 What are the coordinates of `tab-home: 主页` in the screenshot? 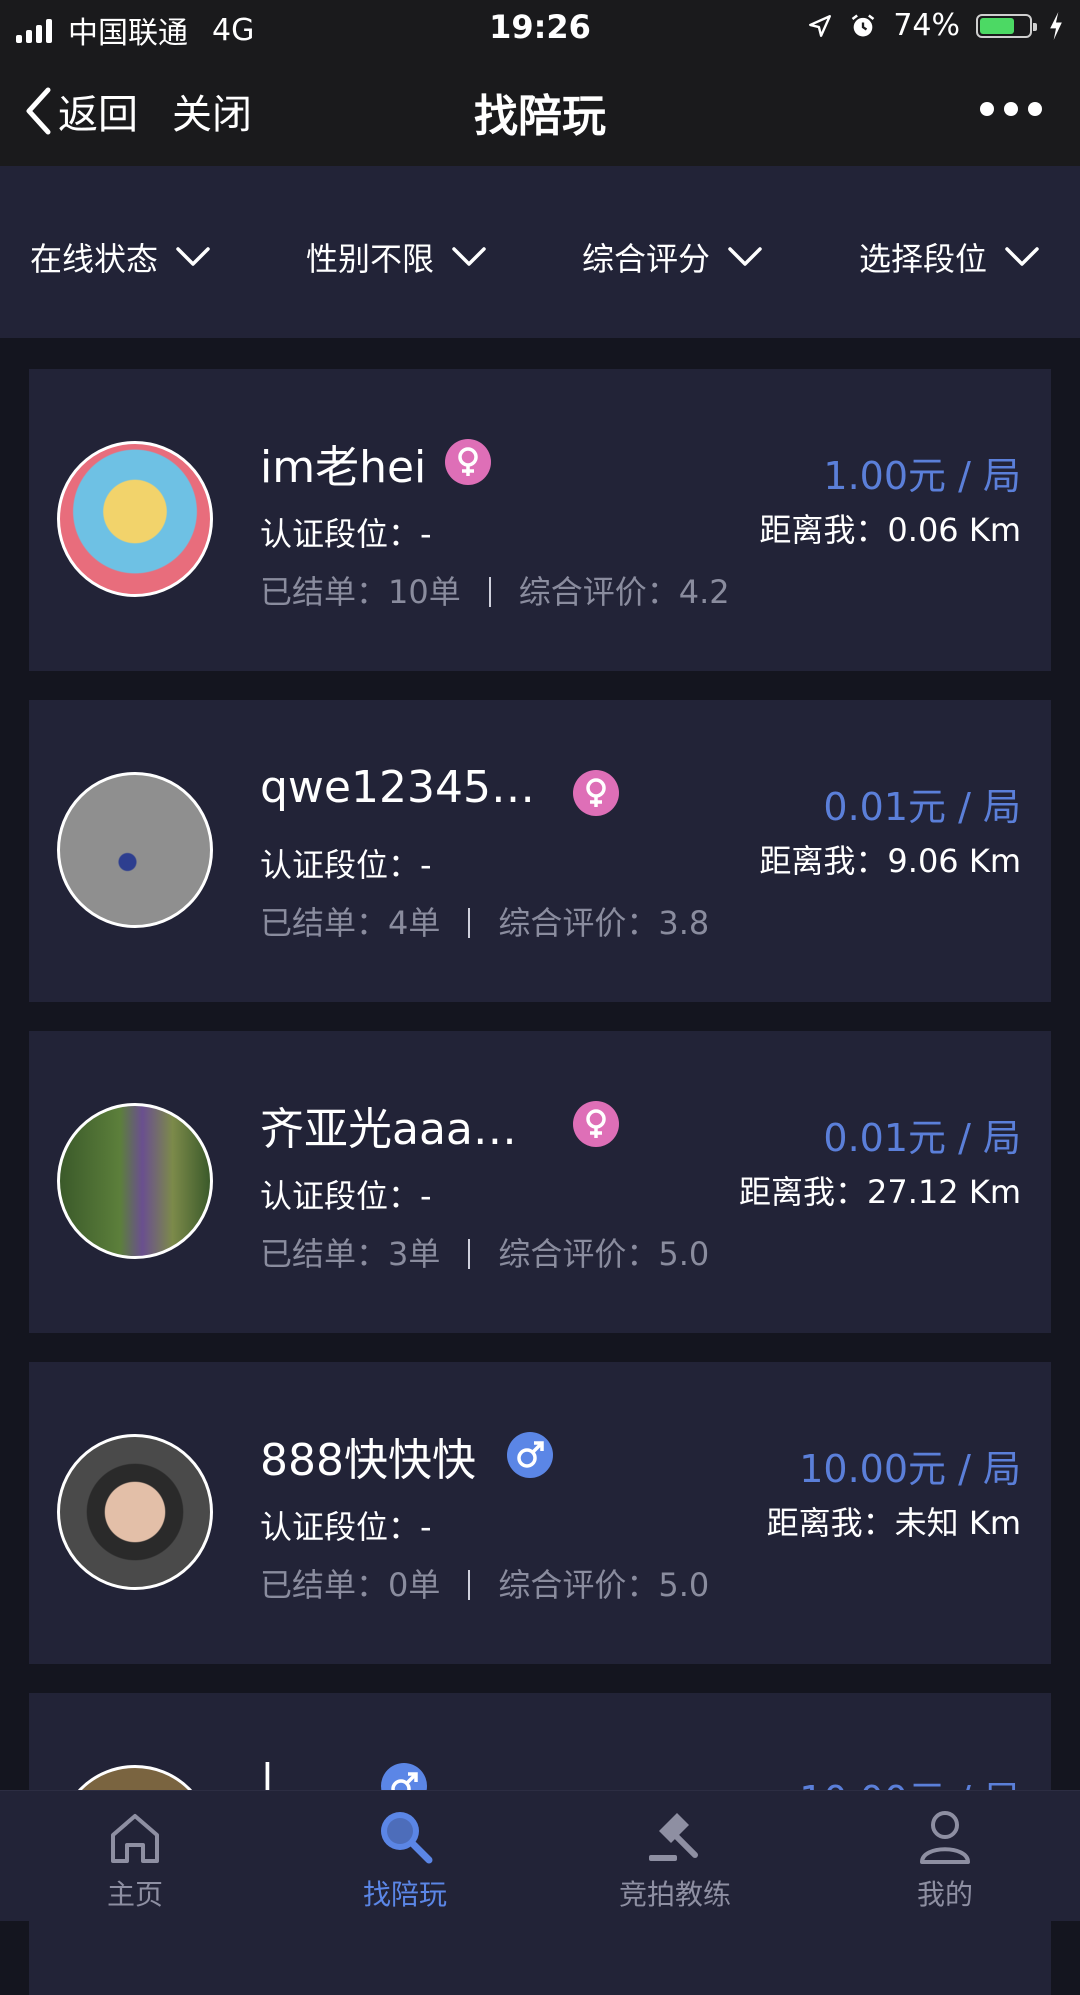 It's located at (135, 1859).